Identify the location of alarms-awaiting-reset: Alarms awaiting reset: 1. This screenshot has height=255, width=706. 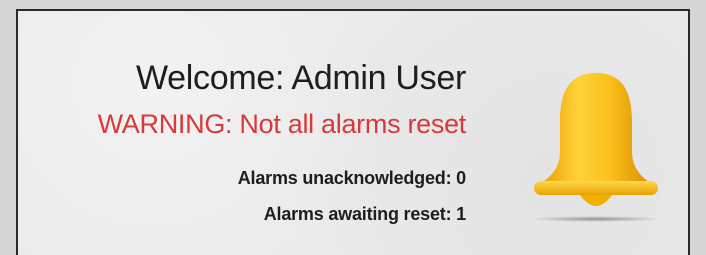
(364, 214).